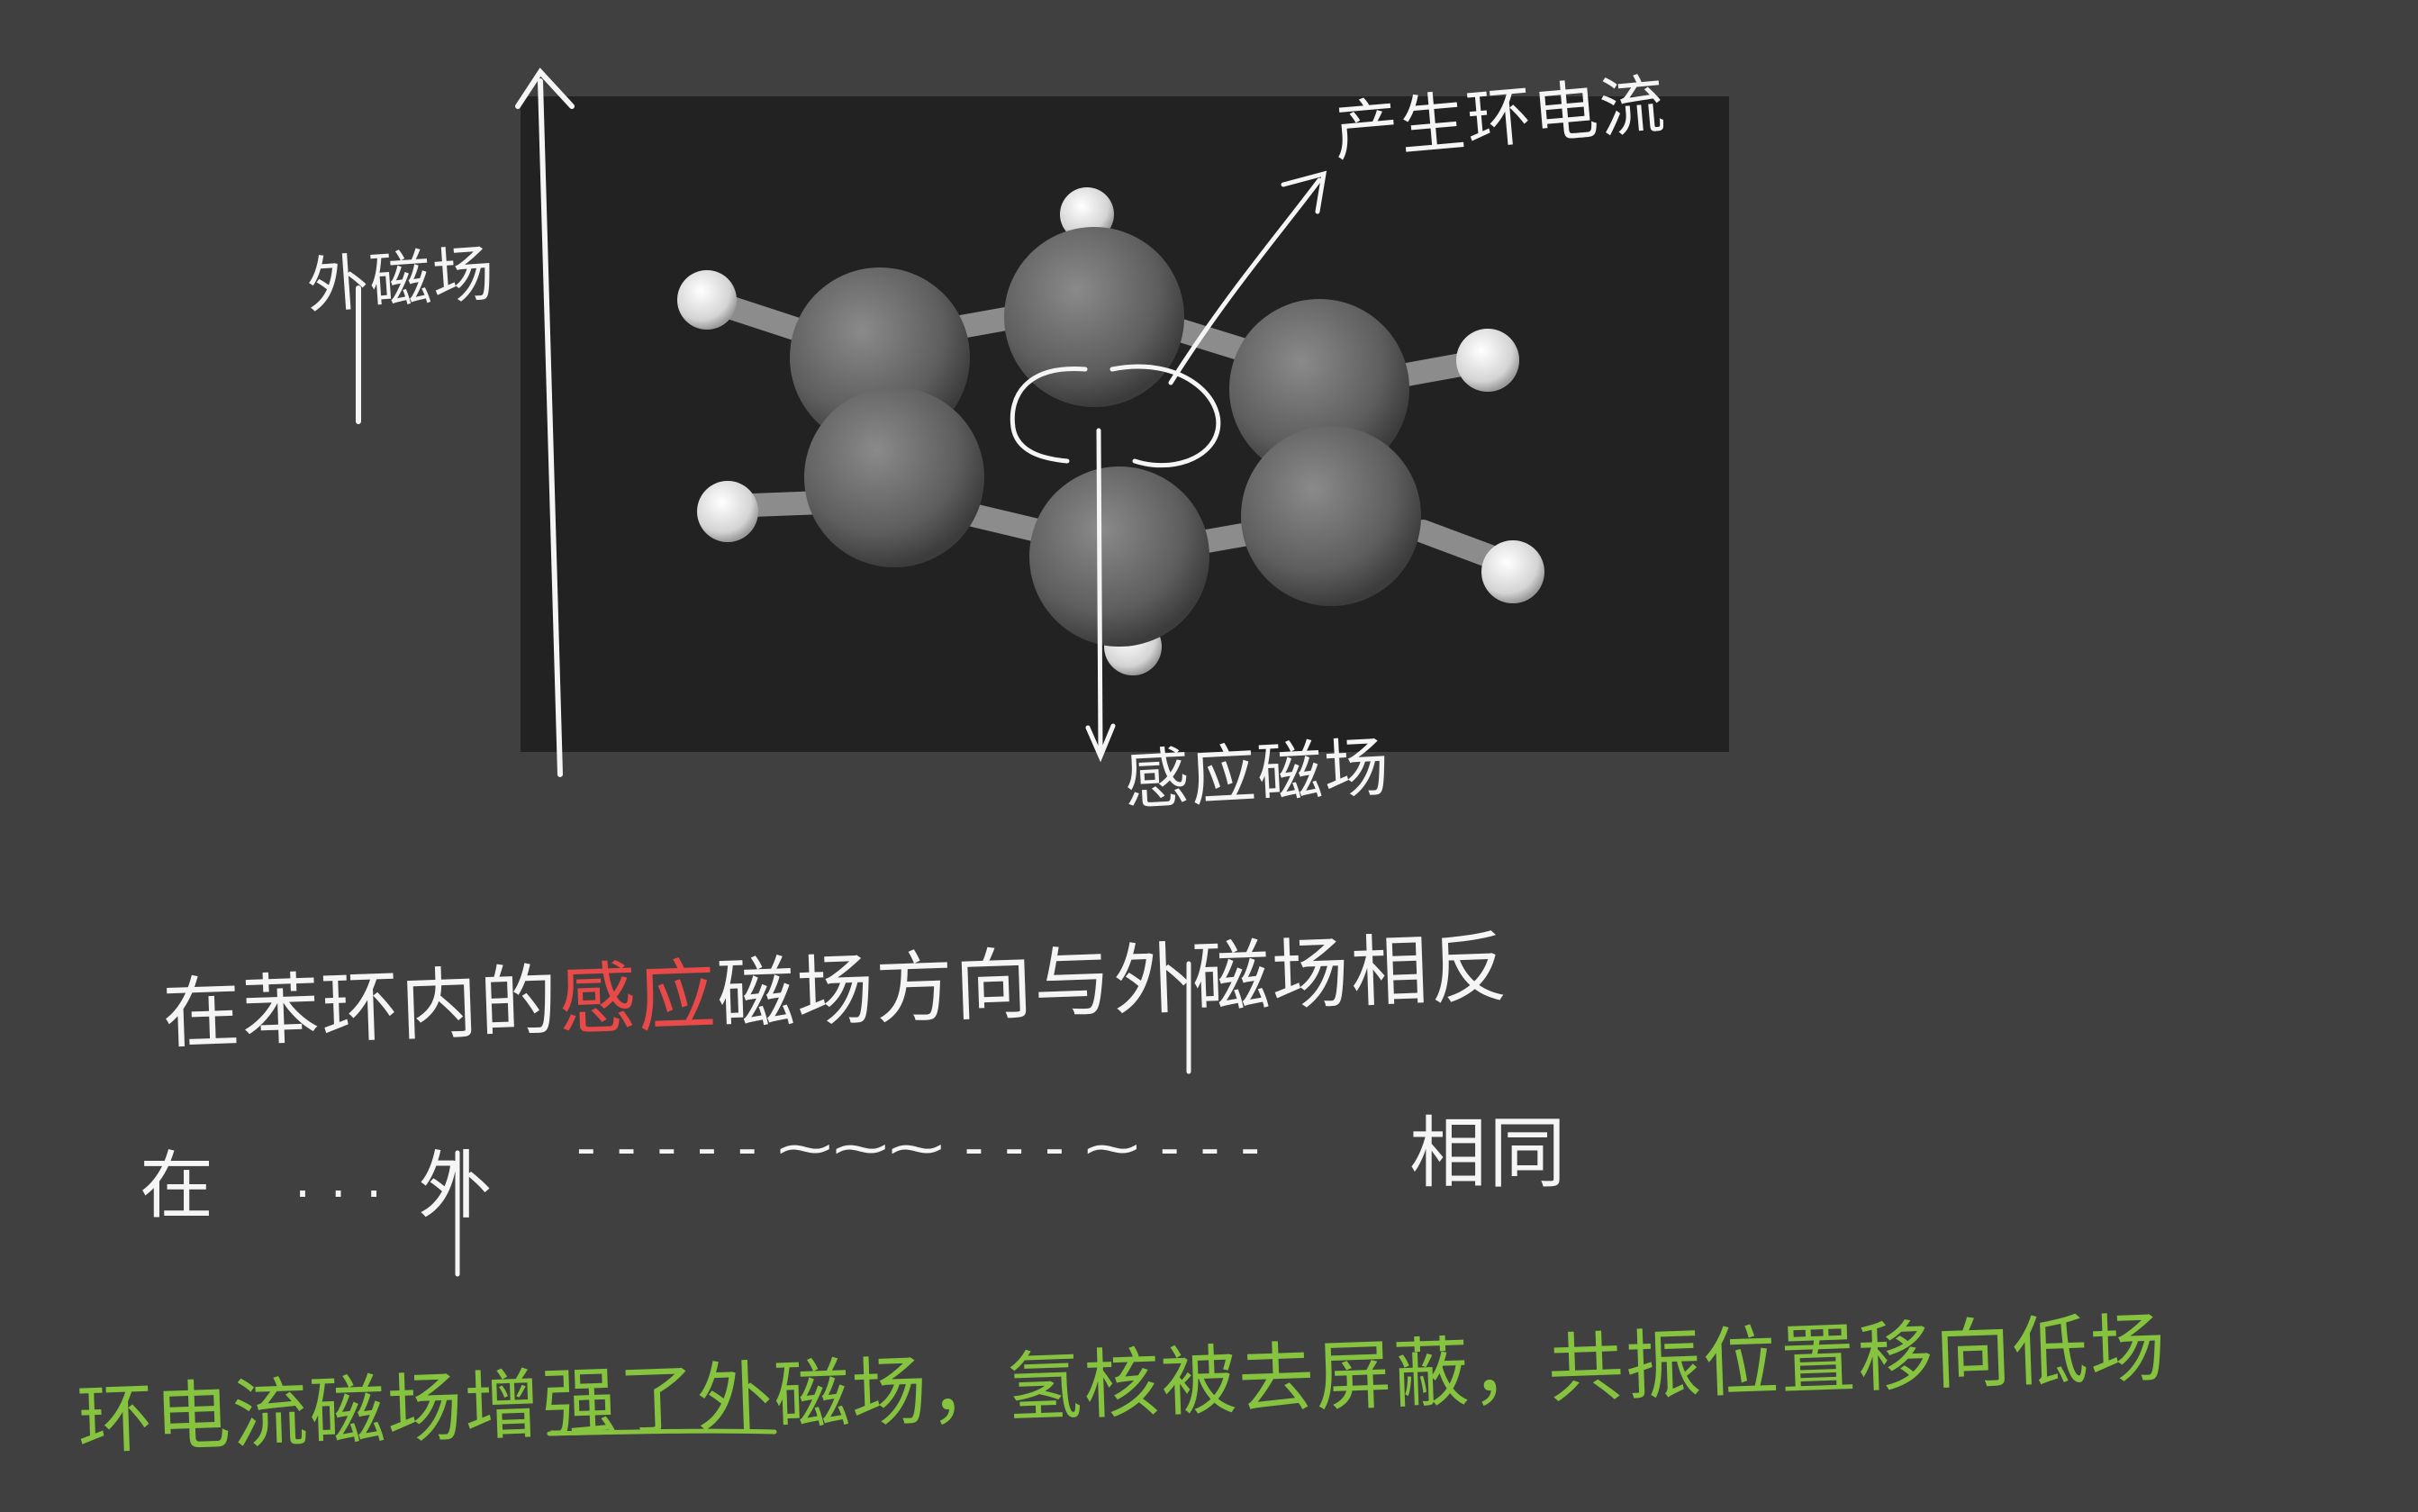  Describe the element at coordinates (401, 280) in the screenshot. I see `label-external-field: 外磁场` at that location.